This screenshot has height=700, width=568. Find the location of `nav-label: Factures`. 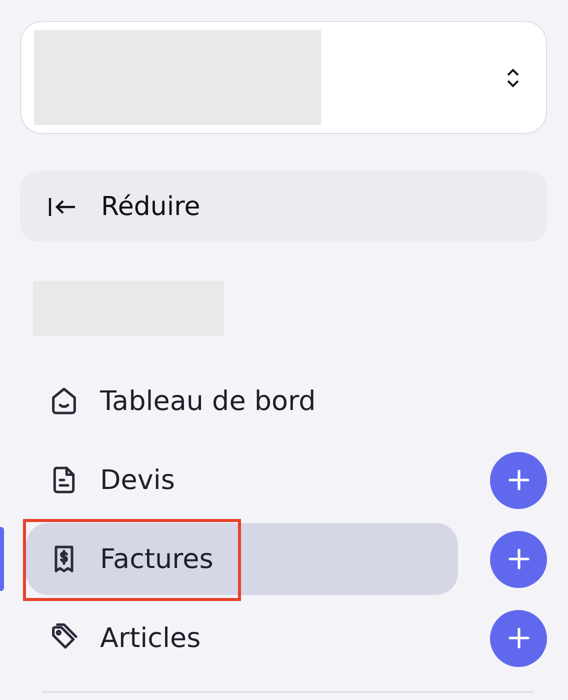

nav-label: Factures is located at coordinates (157, 559).